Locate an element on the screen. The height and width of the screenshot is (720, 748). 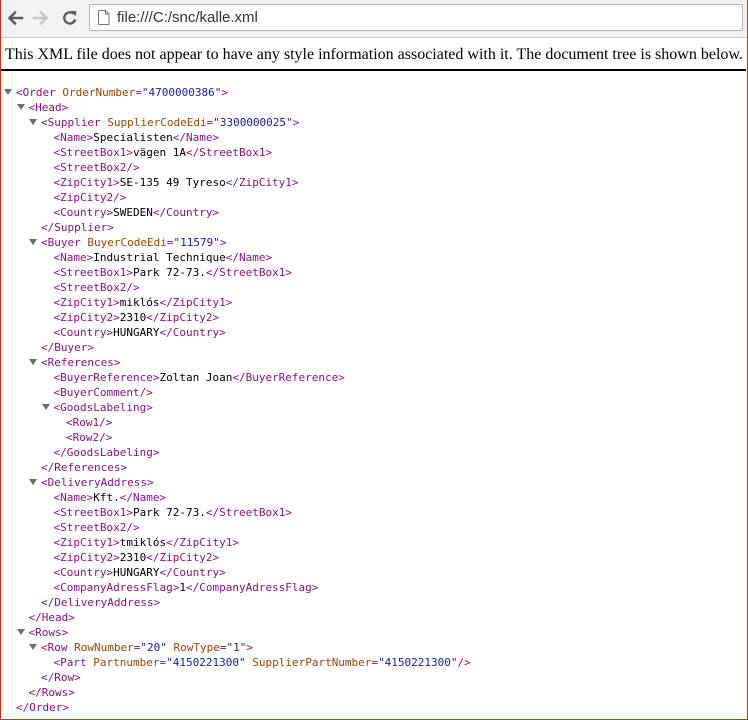
reload-button is located at coordinates (70, 18).